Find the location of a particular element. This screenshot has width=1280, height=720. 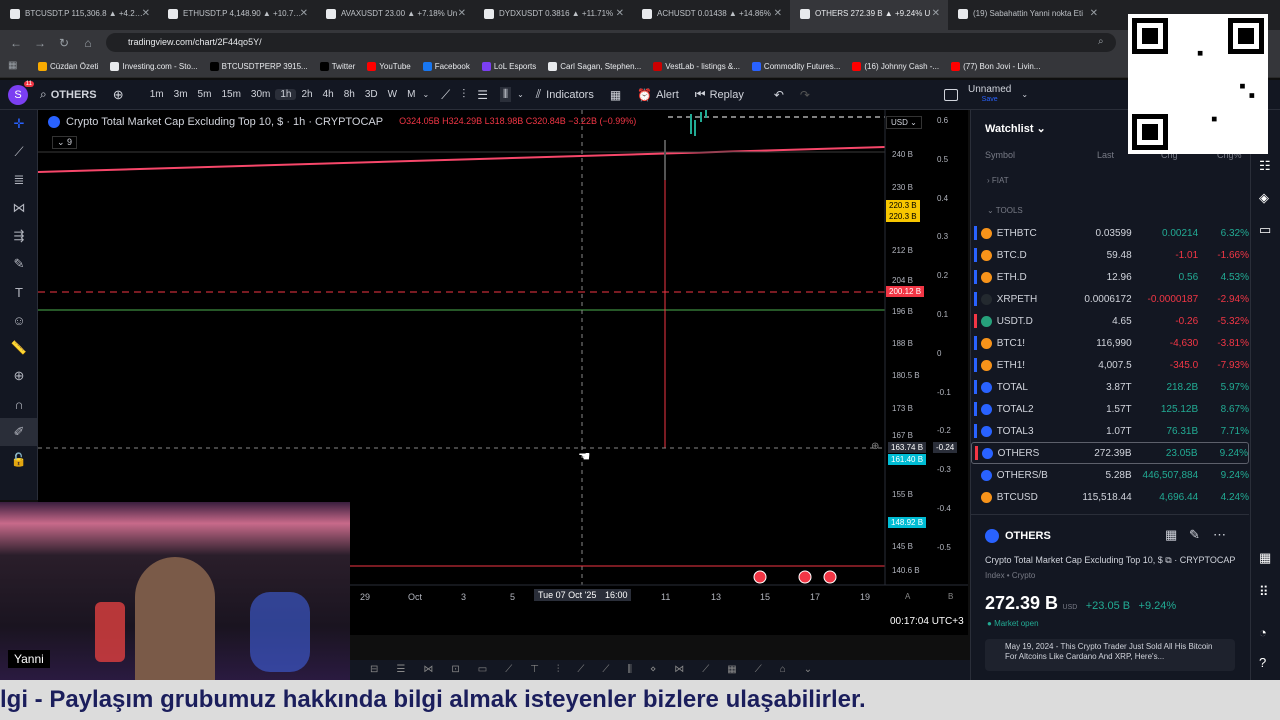

reload-icon: ↻ is located at coordinates (64, 43).